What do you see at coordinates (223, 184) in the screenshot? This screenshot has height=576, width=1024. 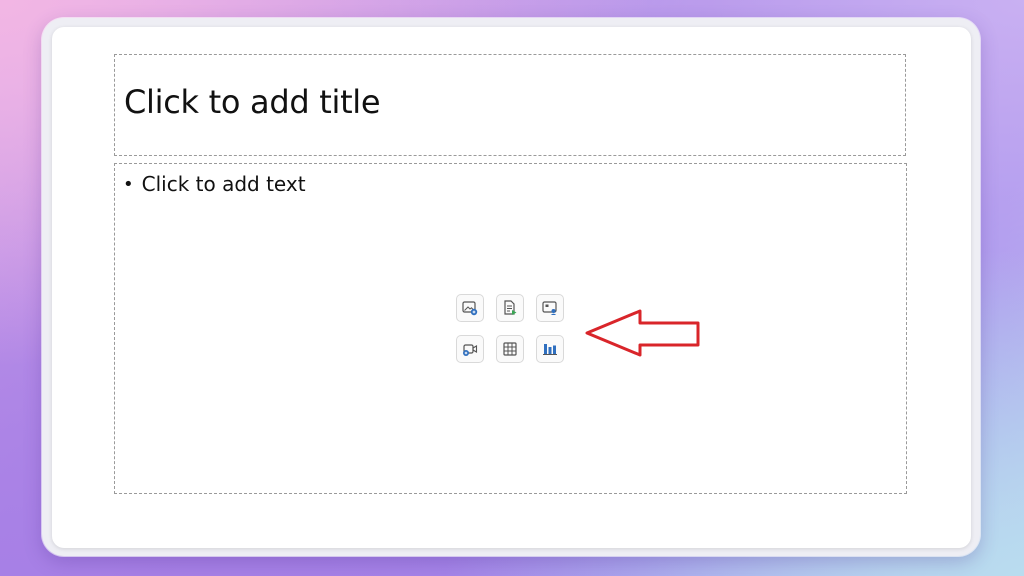 I see `content-placeholder-text: Click to add text` at bounding box center [223, 184].